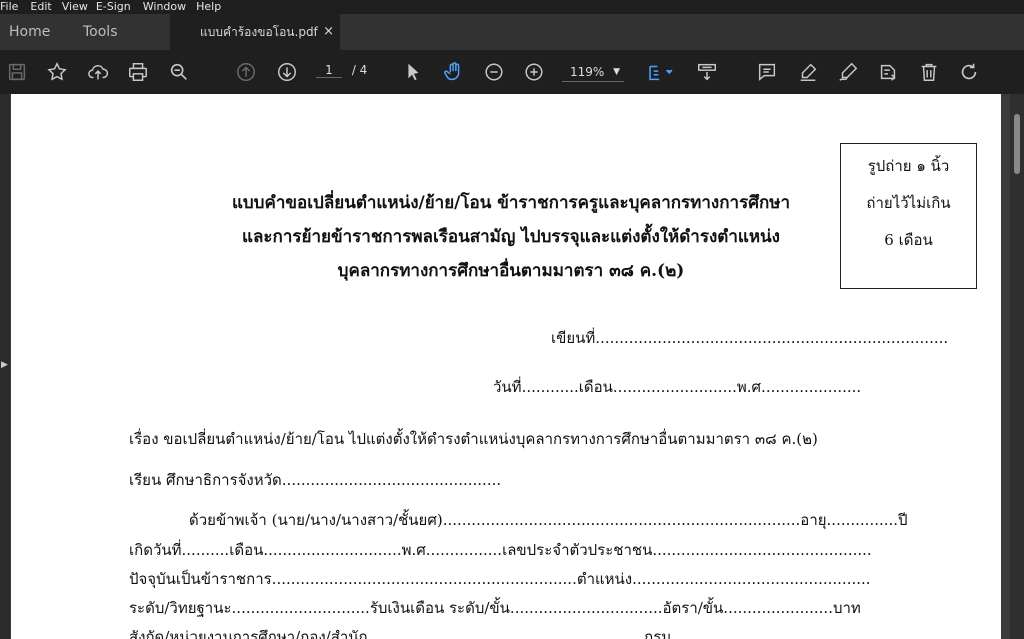  I want to click on menu-file: File, so click(12, 7).